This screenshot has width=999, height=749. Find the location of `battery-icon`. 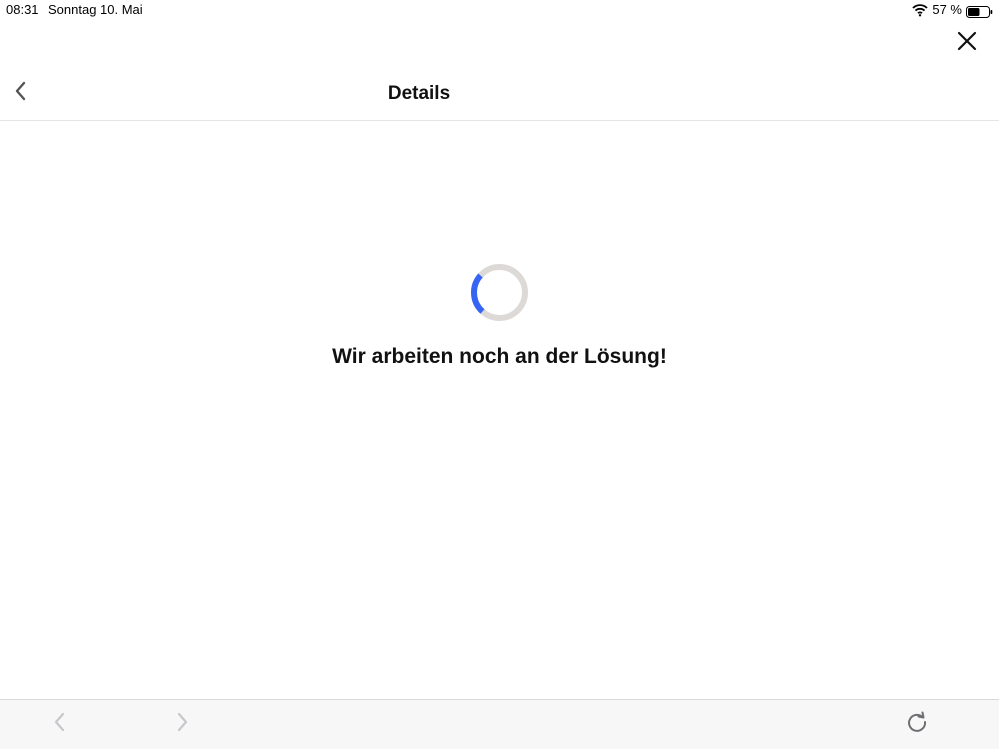

battery-icon is located at coordinates (979, 11).